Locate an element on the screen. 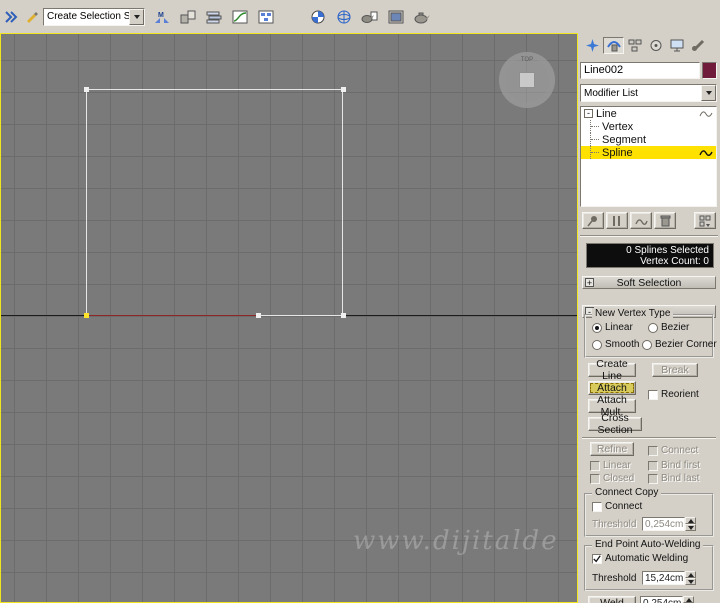  remove-modifier-button is located at coordinates (665, 220).